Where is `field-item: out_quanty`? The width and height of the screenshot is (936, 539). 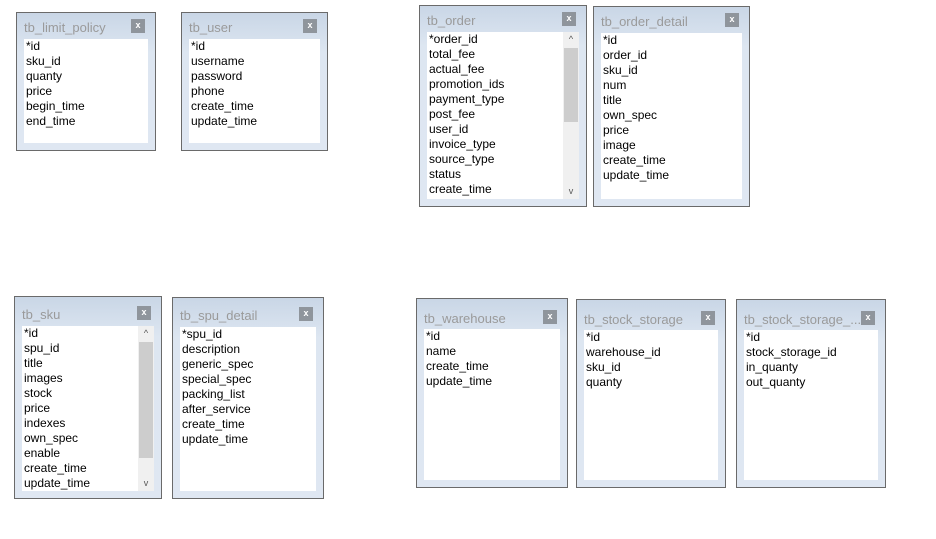 field-item: out_quanty is located at coordinates (811, 382).